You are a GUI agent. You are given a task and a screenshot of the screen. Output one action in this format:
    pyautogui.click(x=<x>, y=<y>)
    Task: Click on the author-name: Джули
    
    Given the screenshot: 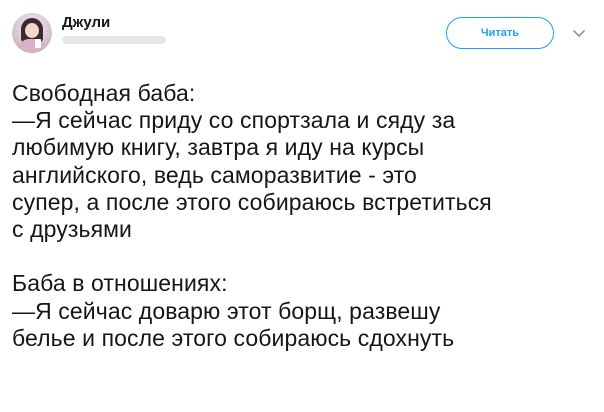 What is the action you would take?
    pyautogui.click(x=86, y=22)
    